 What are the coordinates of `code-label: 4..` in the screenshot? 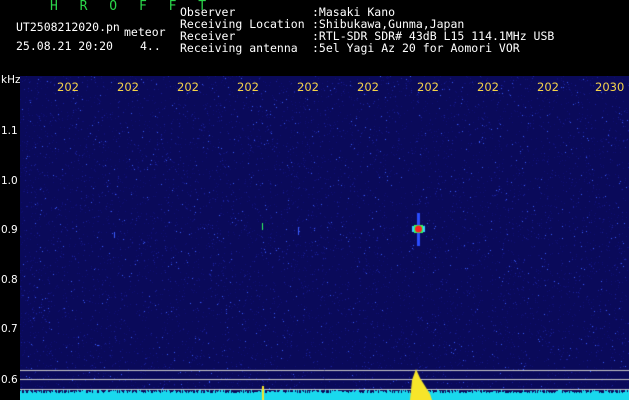 It's located at (150, 46).